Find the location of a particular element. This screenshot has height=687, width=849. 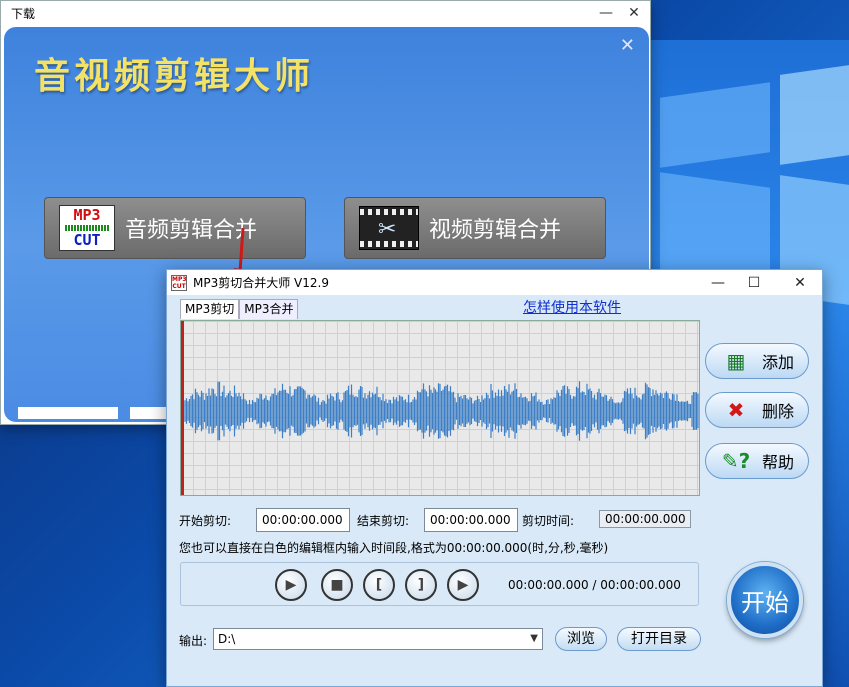

delete-x-icon: ✖ is located at coordinates (736, 410).